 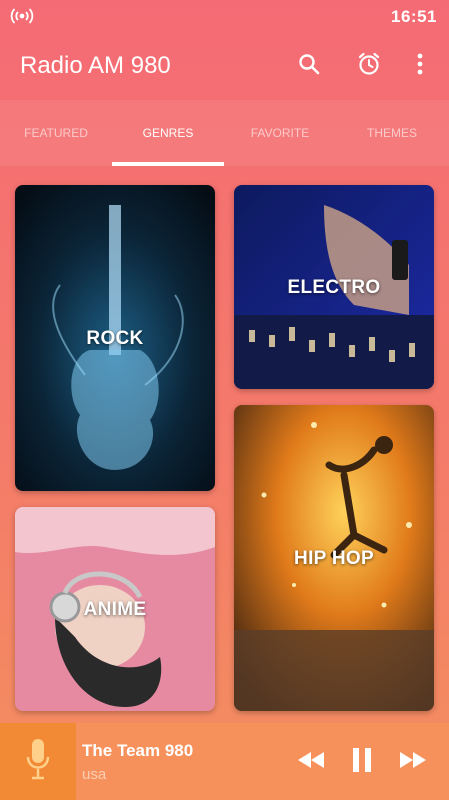 I want to click on microphone-icon, so click(x=38, y=761).